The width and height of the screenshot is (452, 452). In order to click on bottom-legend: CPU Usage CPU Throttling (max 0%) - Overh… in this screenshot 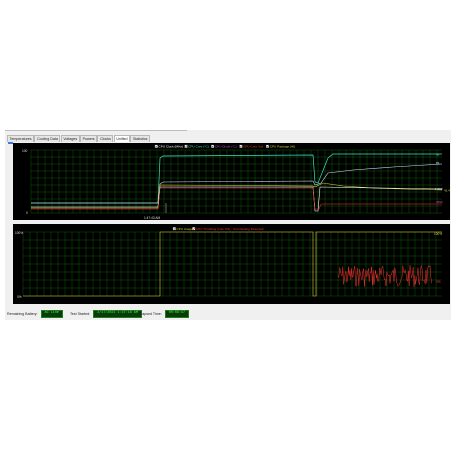, I will do `click(218, 229)`.